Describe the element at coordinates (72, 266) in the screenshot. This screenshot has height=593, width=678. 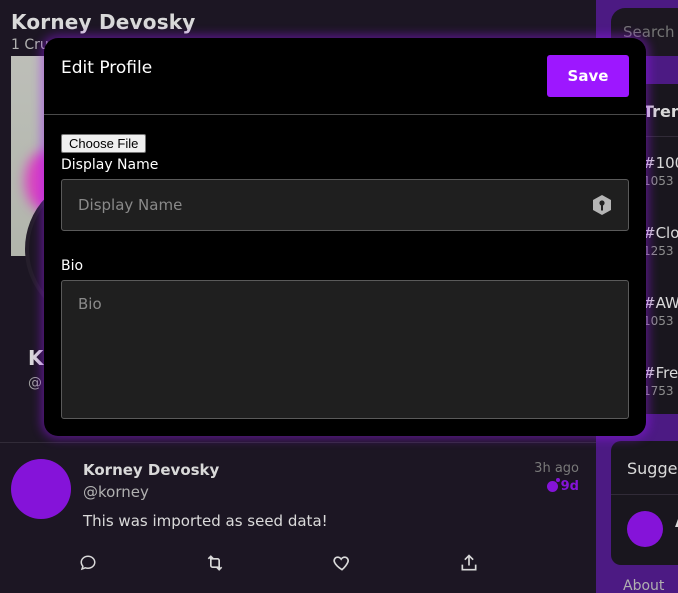
I see `bio-label: Bio` at that location.